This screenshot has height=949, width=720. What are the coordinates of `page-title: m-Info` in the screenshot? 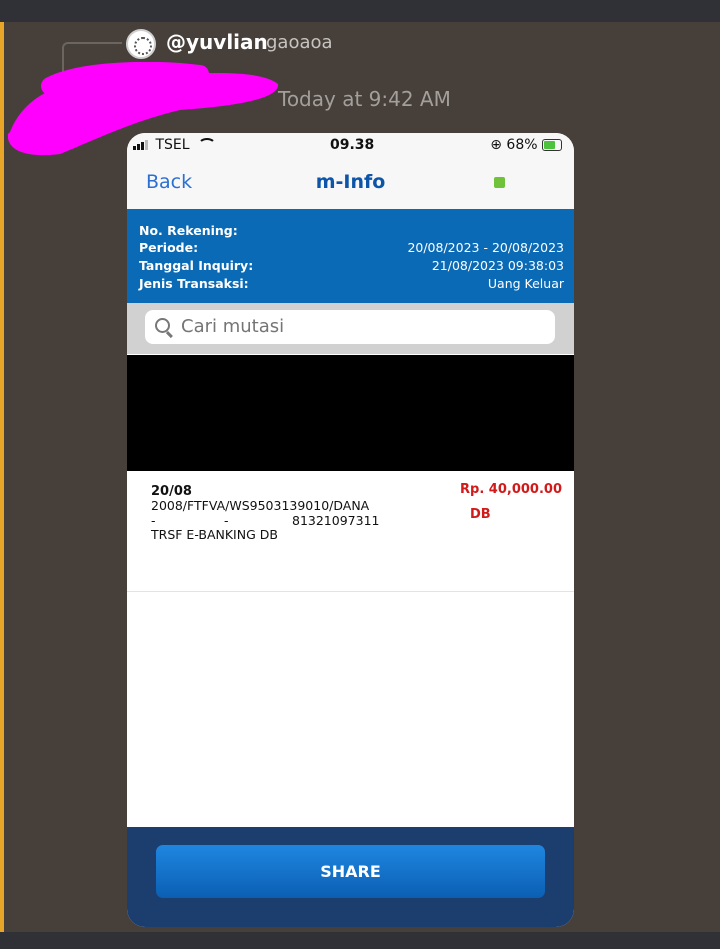 It's located at (350, 182).